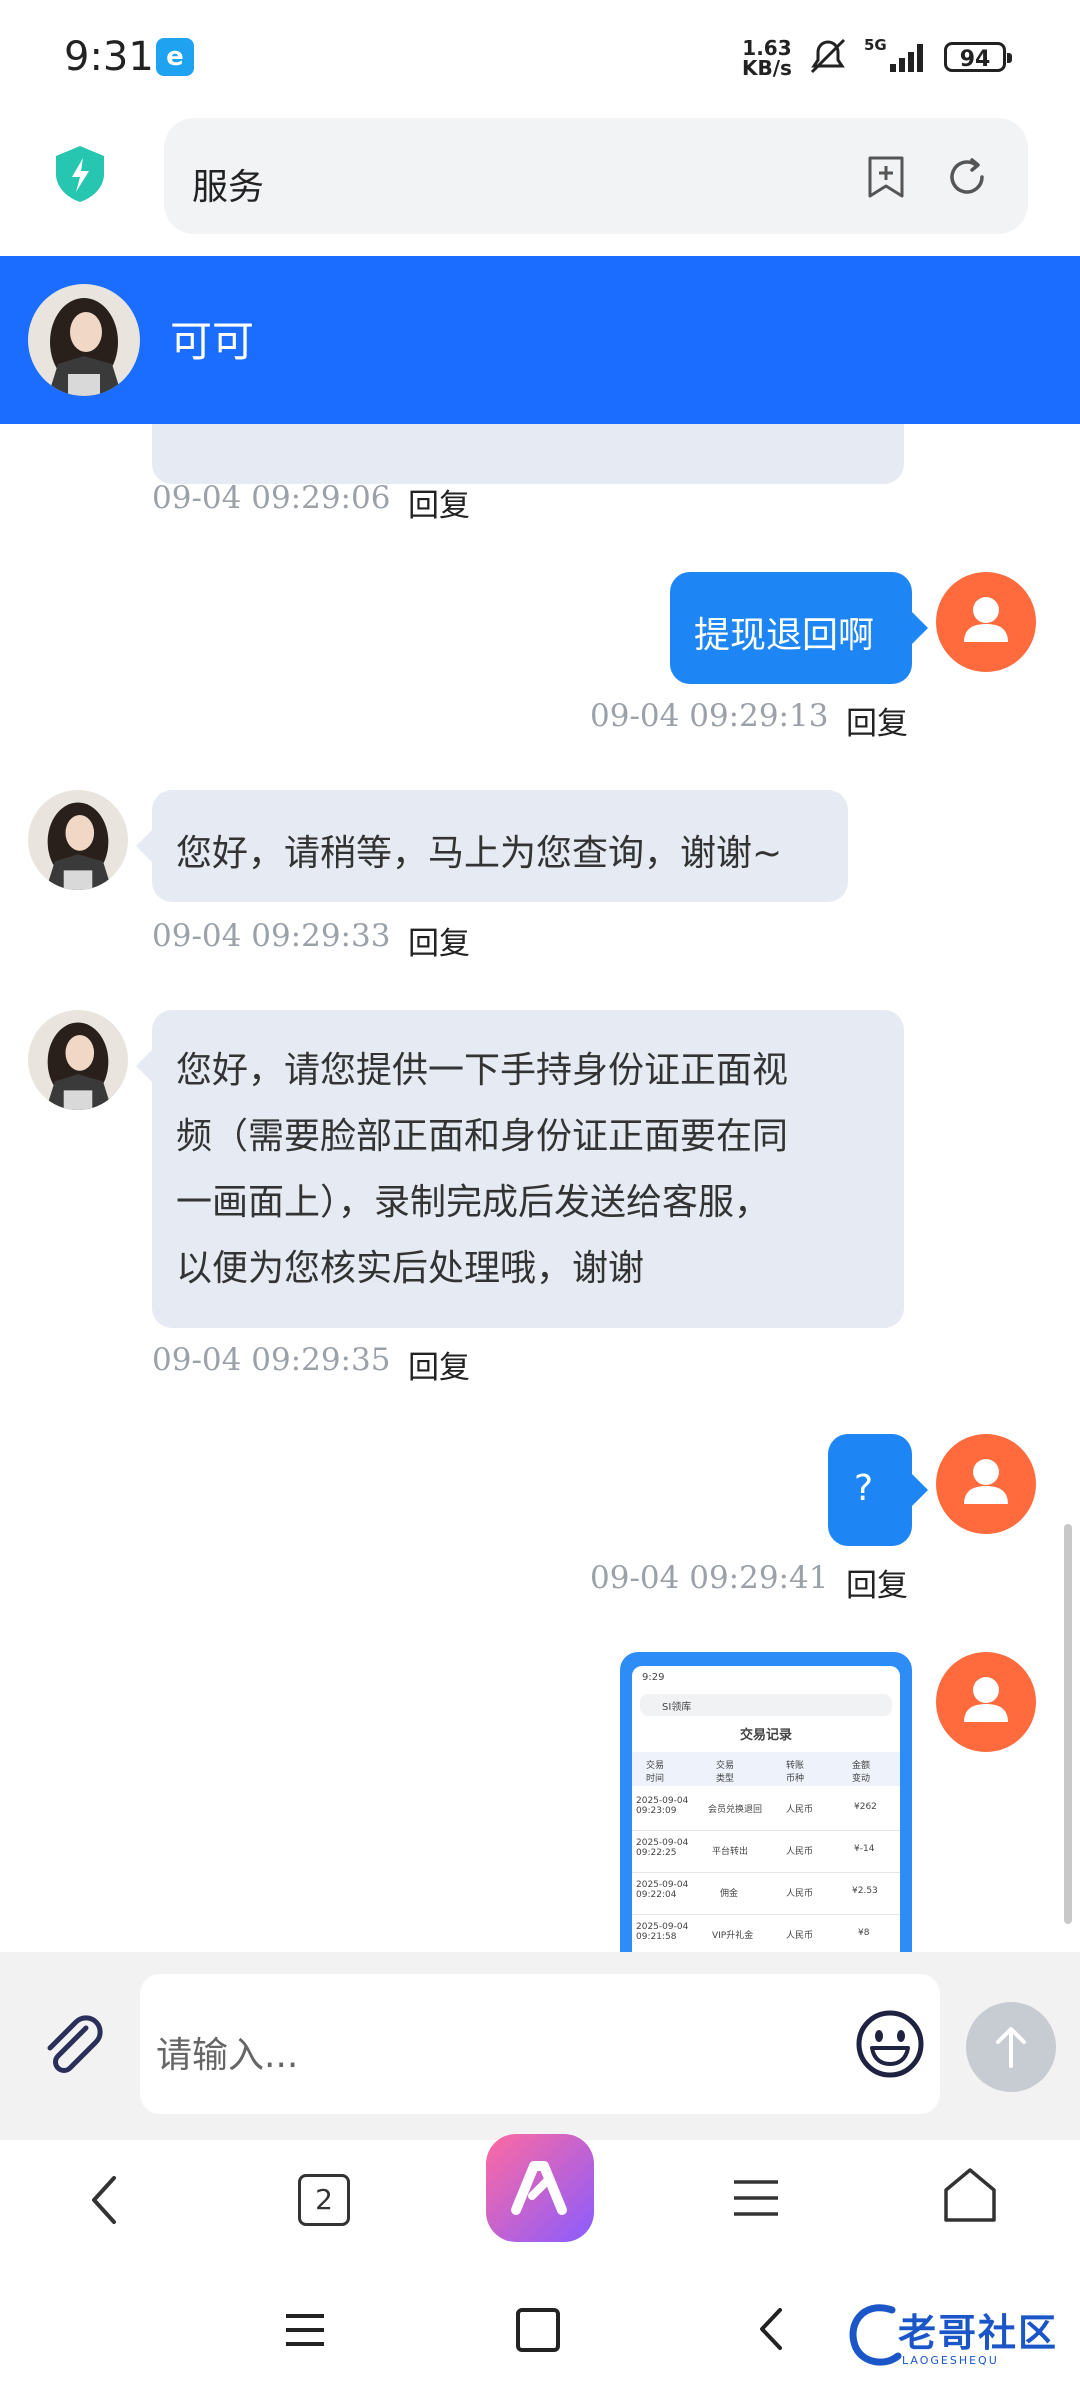 The height and width of the screenshot is (2400, 1080). Describe the element at coordinates (978, 57) in the screenshot. I see `battery-indicator: 94` at that location.